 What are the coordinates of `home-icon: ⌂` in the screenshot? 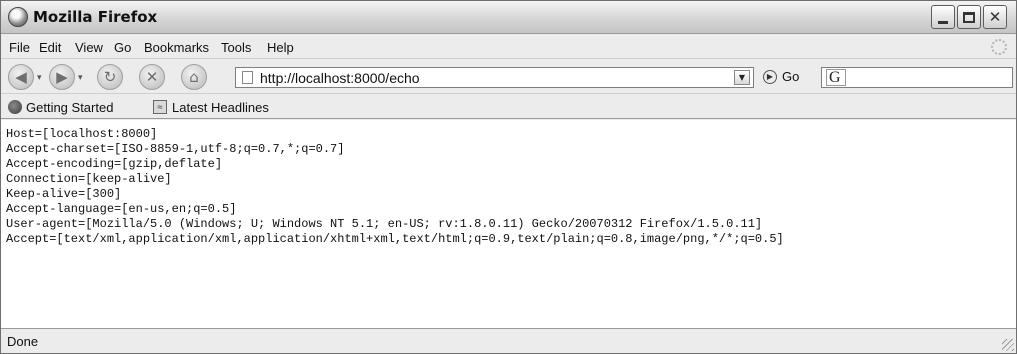 It's located at (194, 77).